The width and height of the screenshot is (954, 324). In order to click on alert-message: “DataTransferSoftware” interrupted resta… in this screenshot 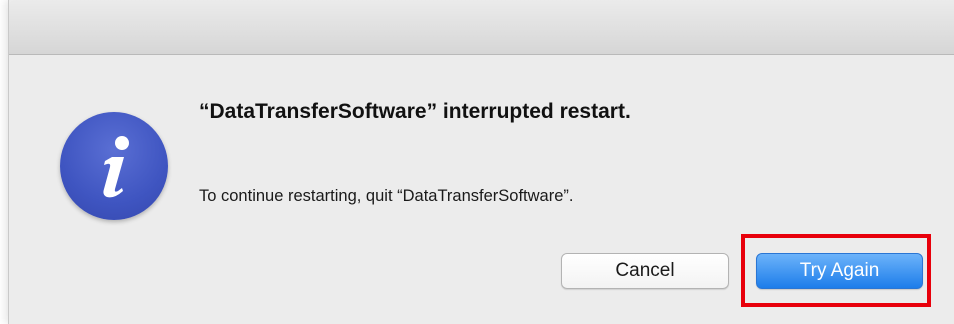, I will do `click(415, 111)`.